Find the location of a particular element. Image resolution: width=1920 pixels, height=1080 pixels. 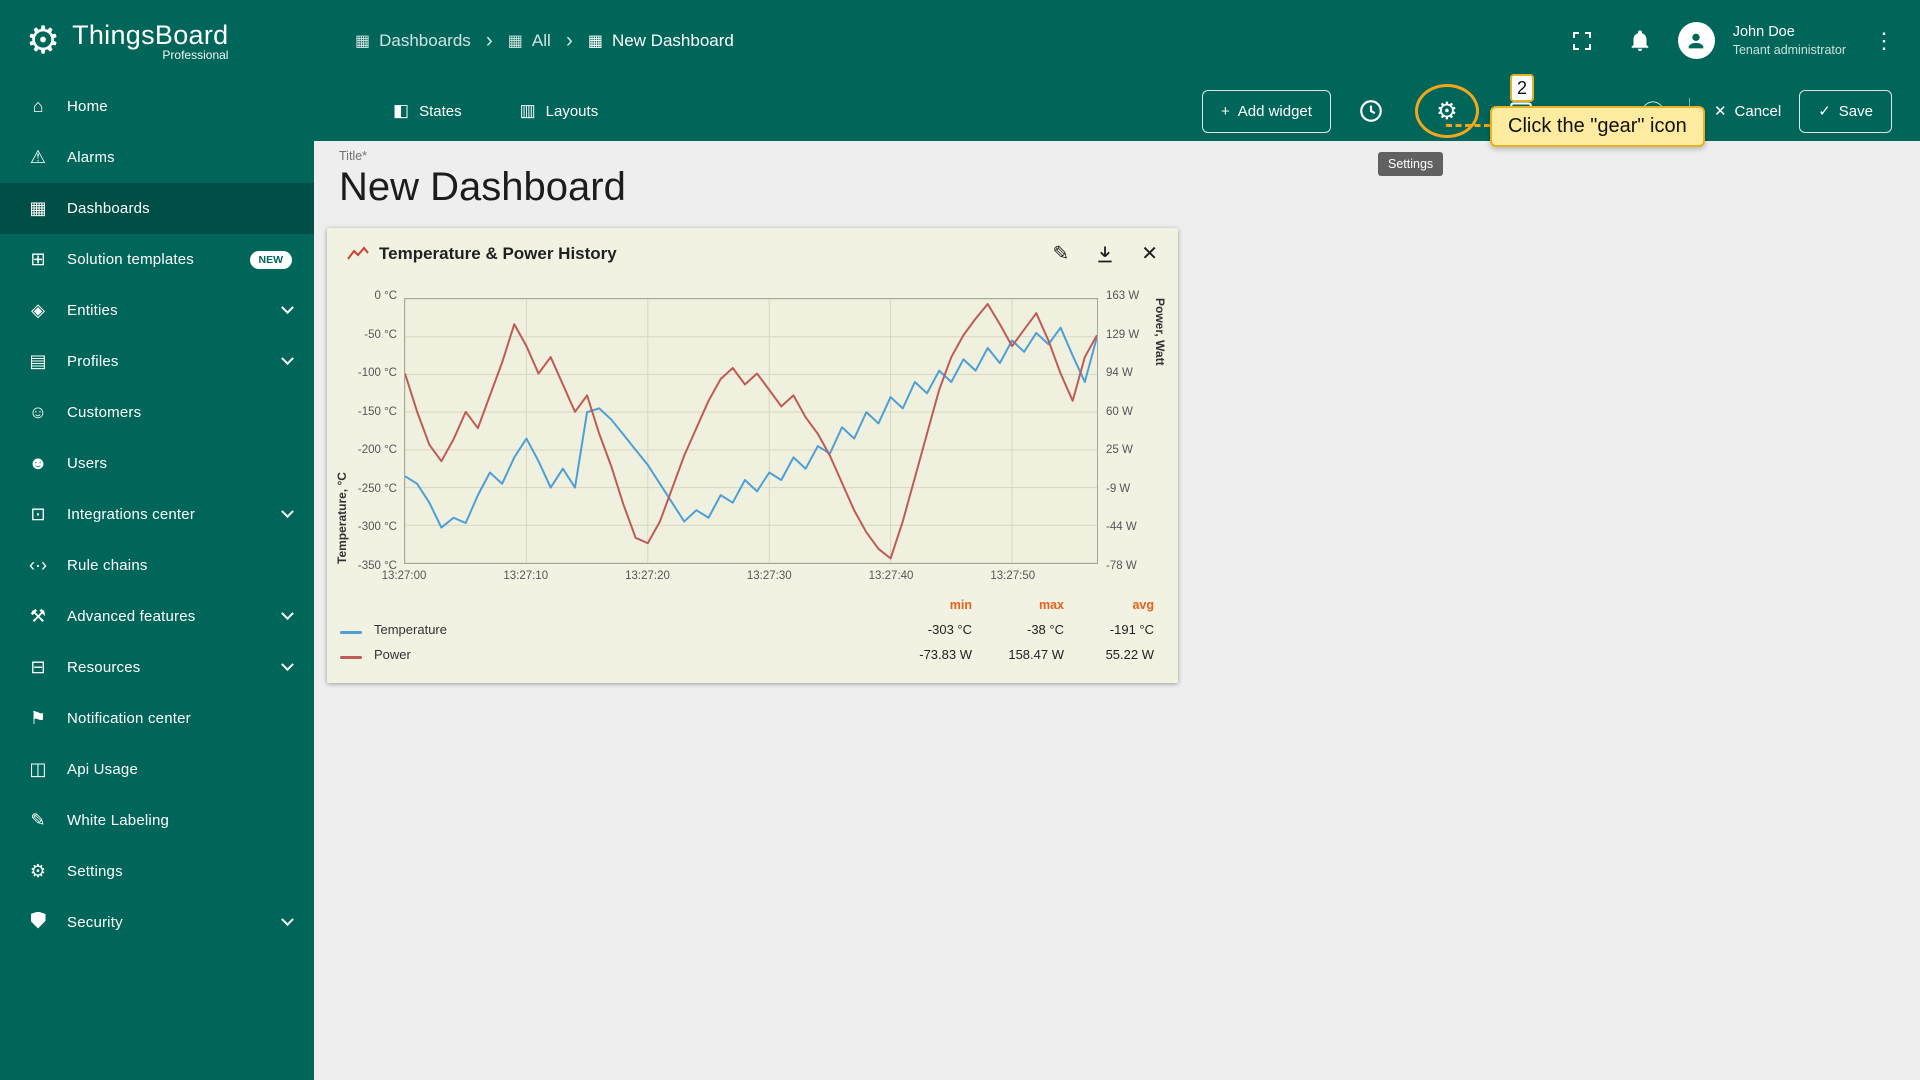

download-icon is located at coordinates (1105, 254).